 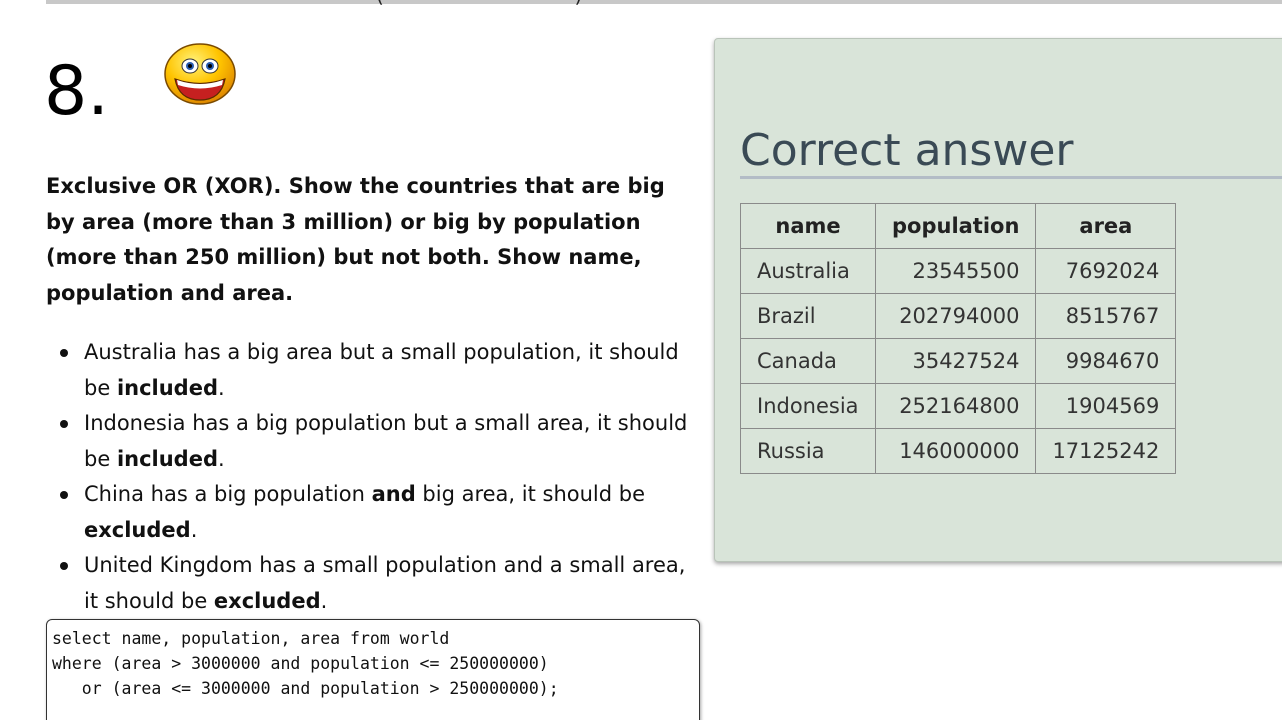 What do you see at coordinates (808, 271) in the screenshot?
I see `cell-name: Australia` at bounding box center [808, 271].